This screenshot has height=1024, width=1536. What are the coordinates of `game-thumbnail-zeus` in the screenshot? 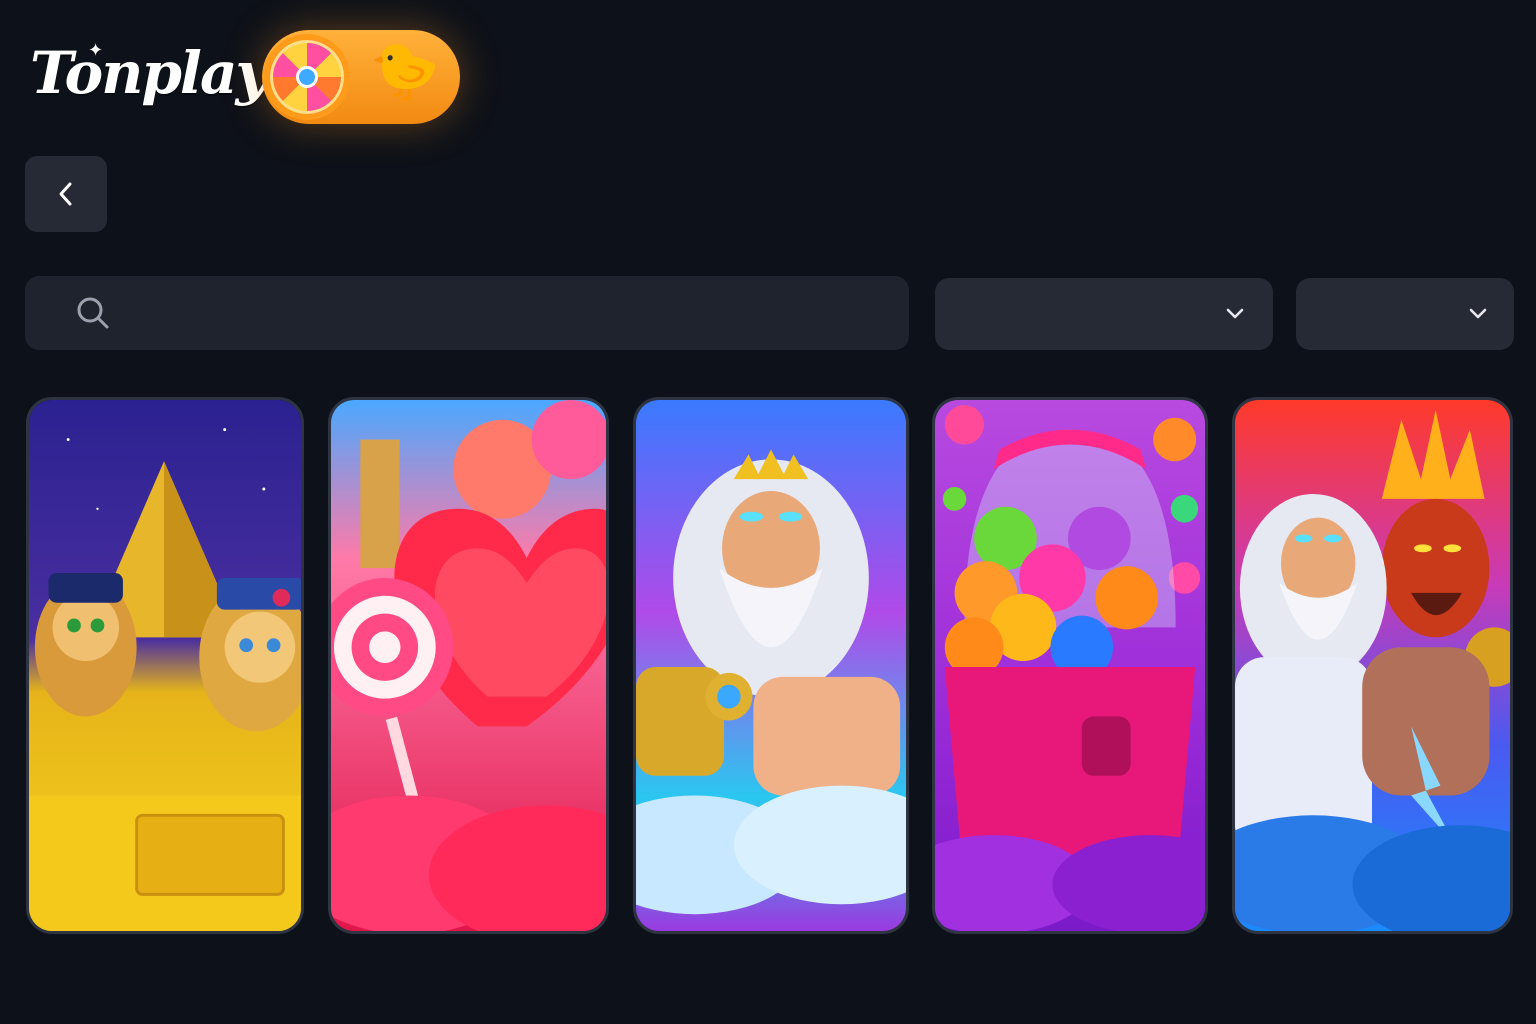 It's located at (771, 665).